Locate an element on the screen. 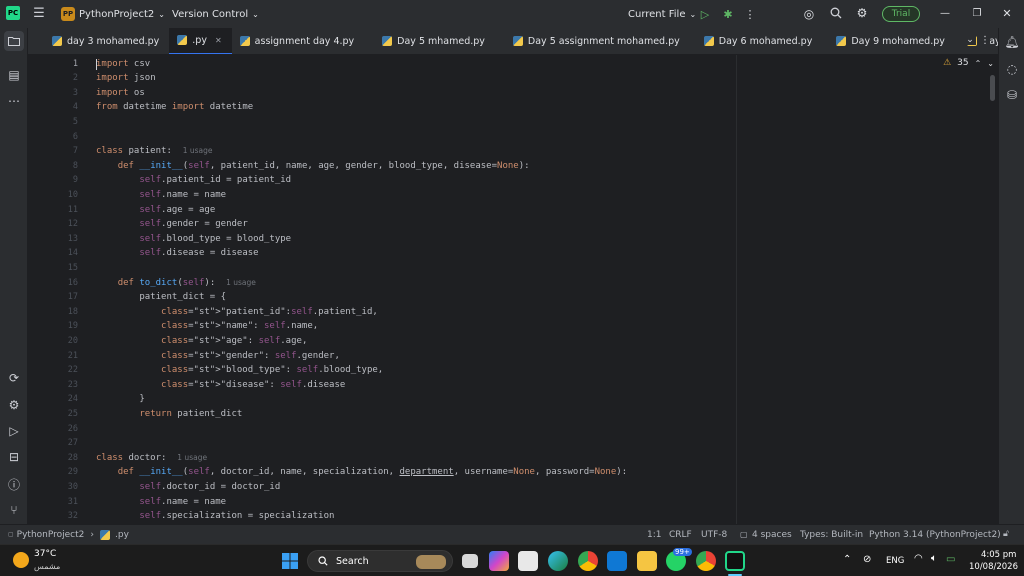 This screenshot has width=1024, height=576. code-line: self.gender = gender is located at coordinates (171, 224).